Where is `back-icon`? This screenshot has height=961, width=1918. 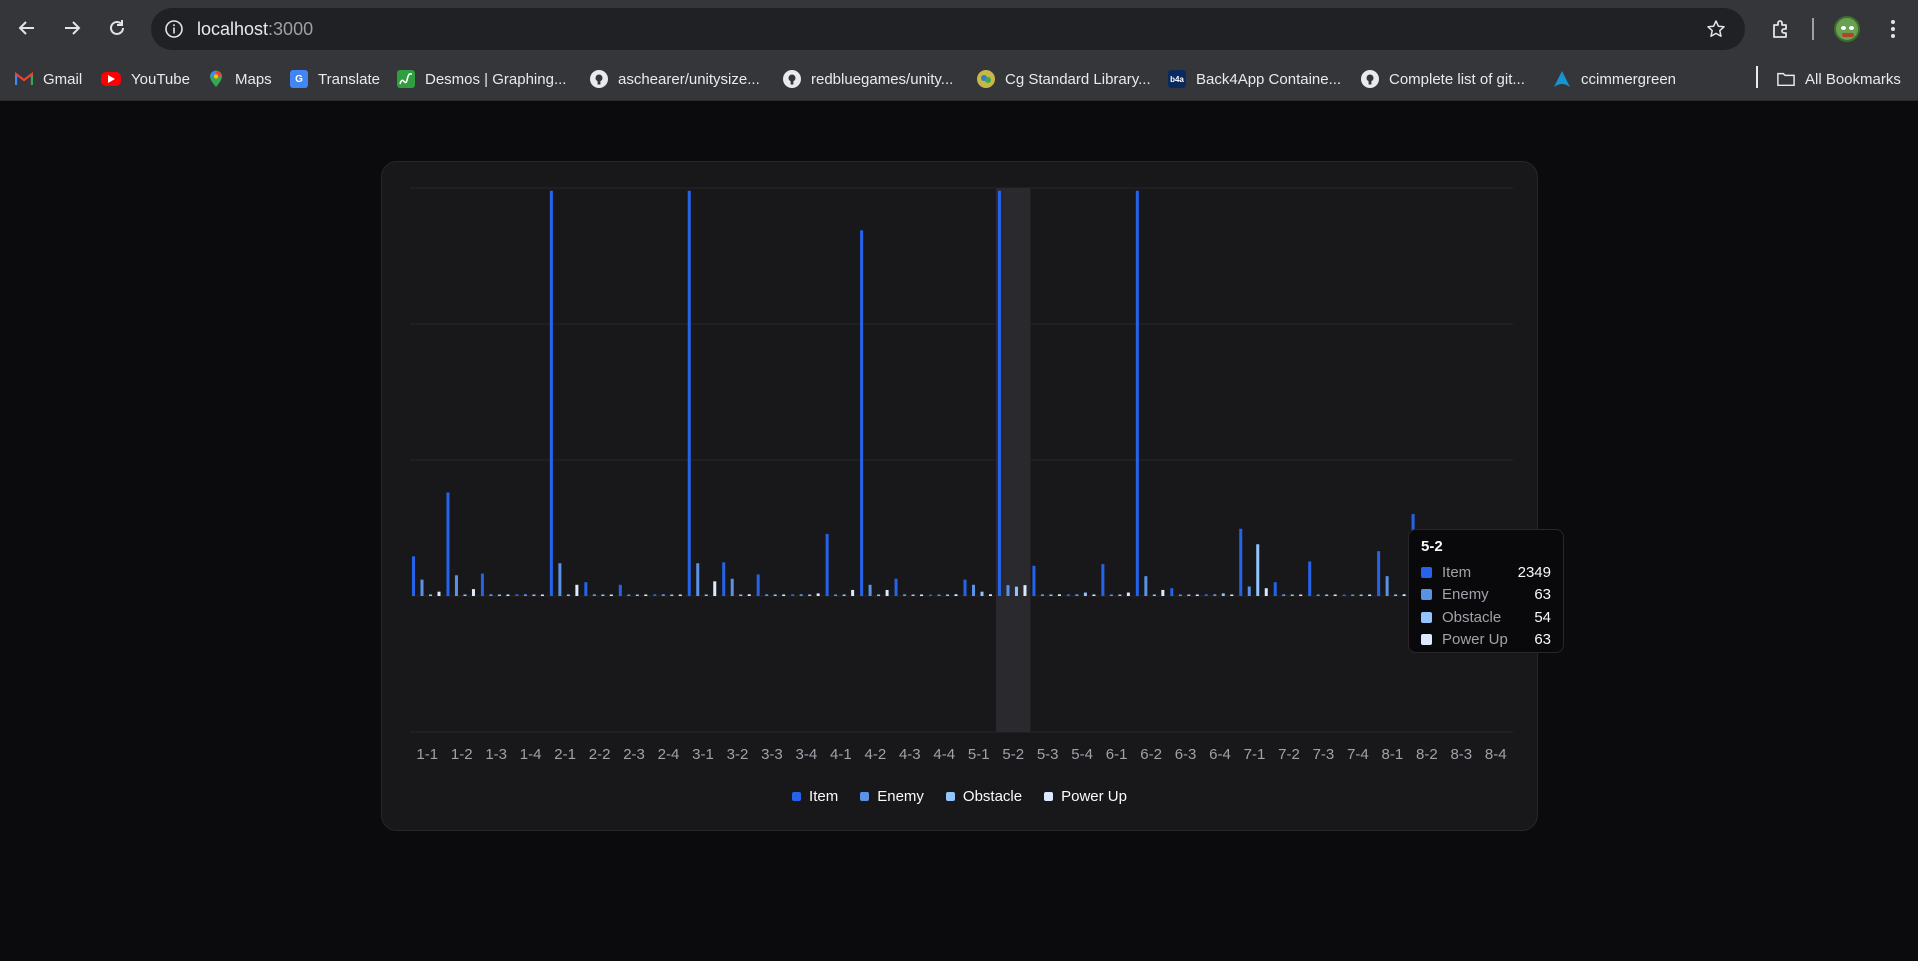
back-icon is located at coordinates (27, 28).